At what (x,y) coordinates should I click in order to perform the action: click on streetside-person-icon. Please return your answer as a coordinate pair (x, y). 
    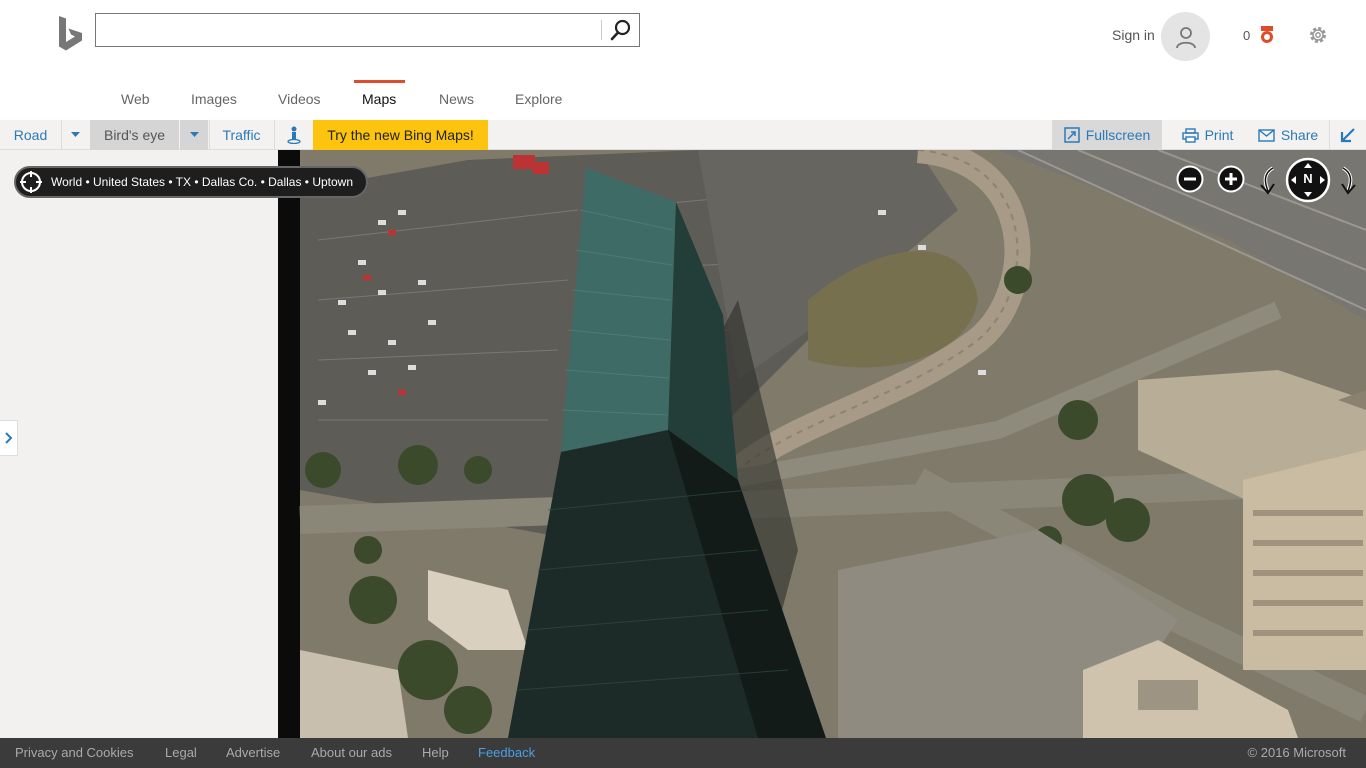
    Looking at the image, I should click on (294, 135).